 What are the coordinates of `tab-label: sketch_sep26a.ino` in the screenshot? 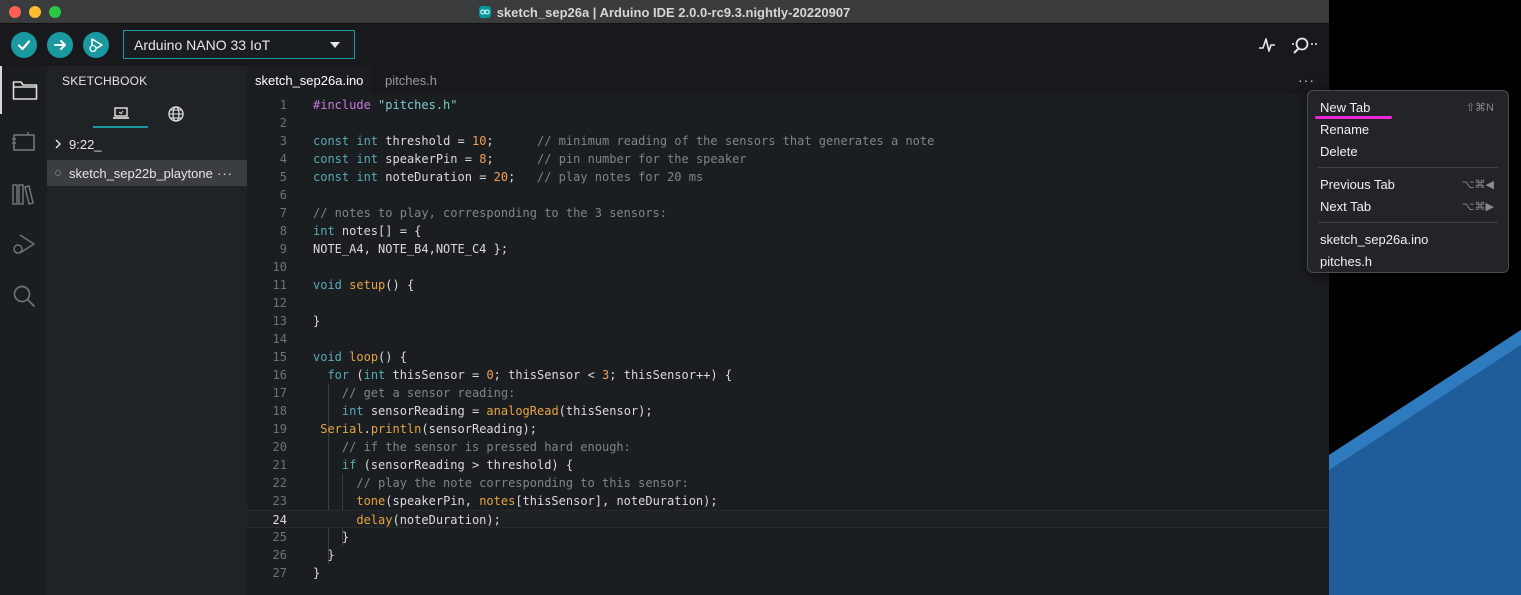 It's located at (309, 80).